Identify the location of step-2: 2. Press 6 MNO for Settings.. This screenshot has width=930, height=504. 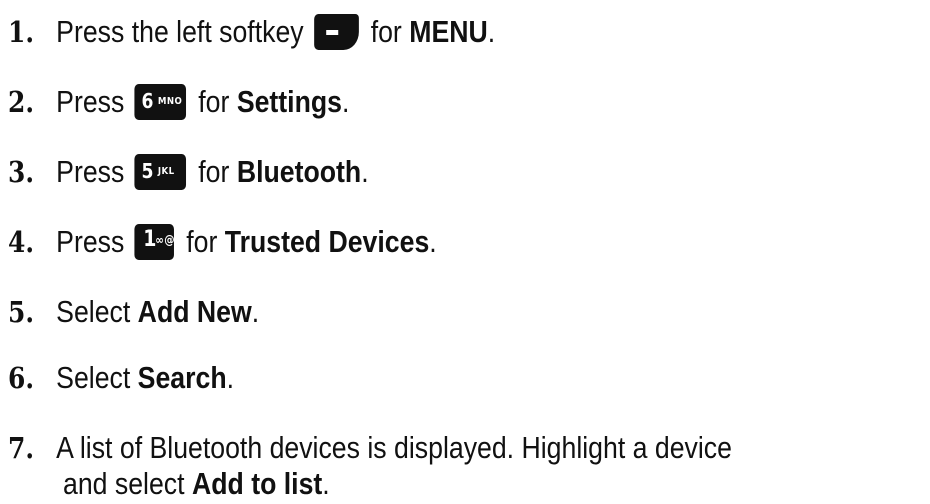
(179, 102).